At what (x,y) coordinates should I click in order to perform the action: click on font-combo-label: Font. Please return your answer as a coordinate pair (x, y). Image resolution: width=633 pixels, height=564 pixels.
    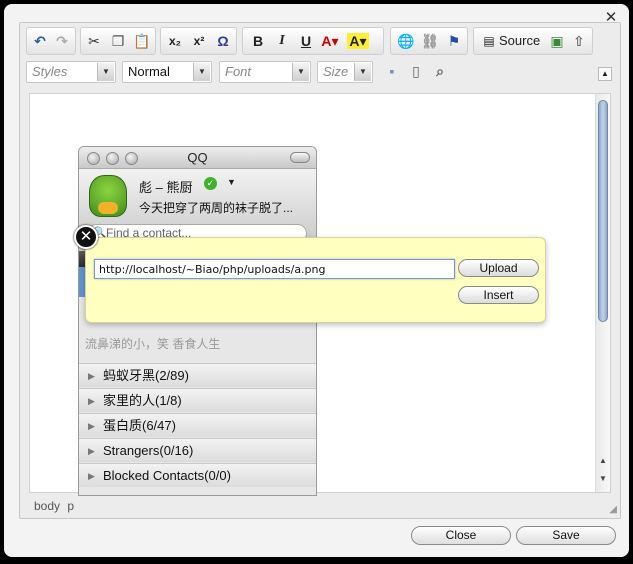
    Looking at the image, I should click on (238, 71).